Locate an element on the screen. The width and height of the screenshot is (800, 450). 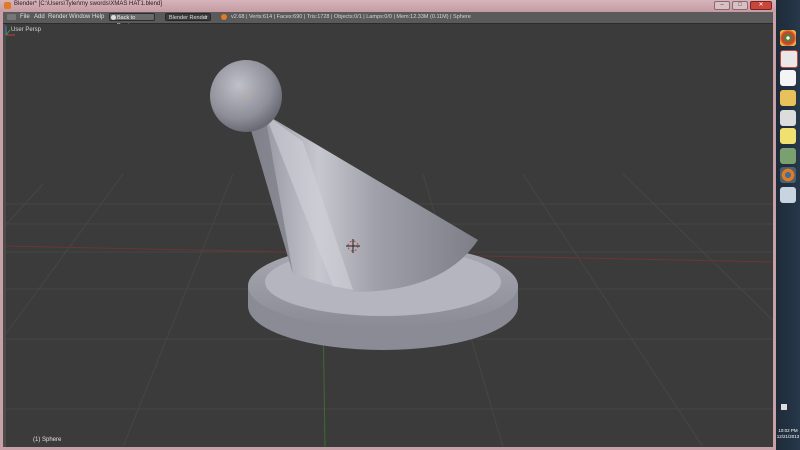
windows-taskbar: 10:02 PM 12/21/2013 is located at coordinates (788, 225).